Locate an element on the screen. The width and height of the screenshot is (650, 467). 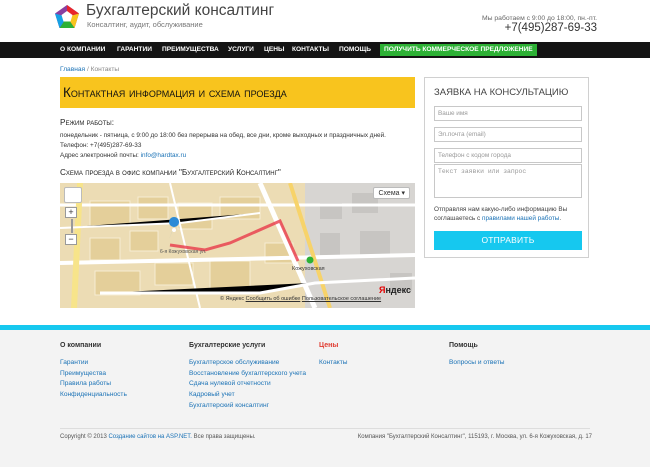
footer-divider is located at coordinates (325, 428).